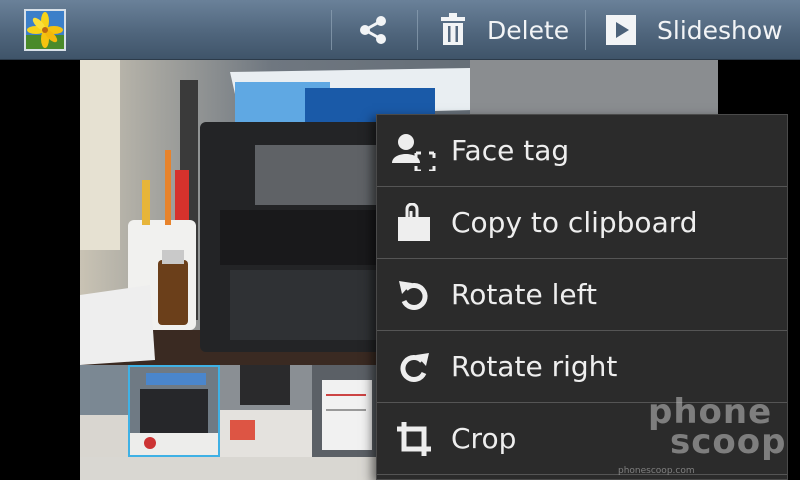 Image resolution: width=800 pixels, height=480 pixels. I want to click on rotate-left-icon, so click(414, 295).